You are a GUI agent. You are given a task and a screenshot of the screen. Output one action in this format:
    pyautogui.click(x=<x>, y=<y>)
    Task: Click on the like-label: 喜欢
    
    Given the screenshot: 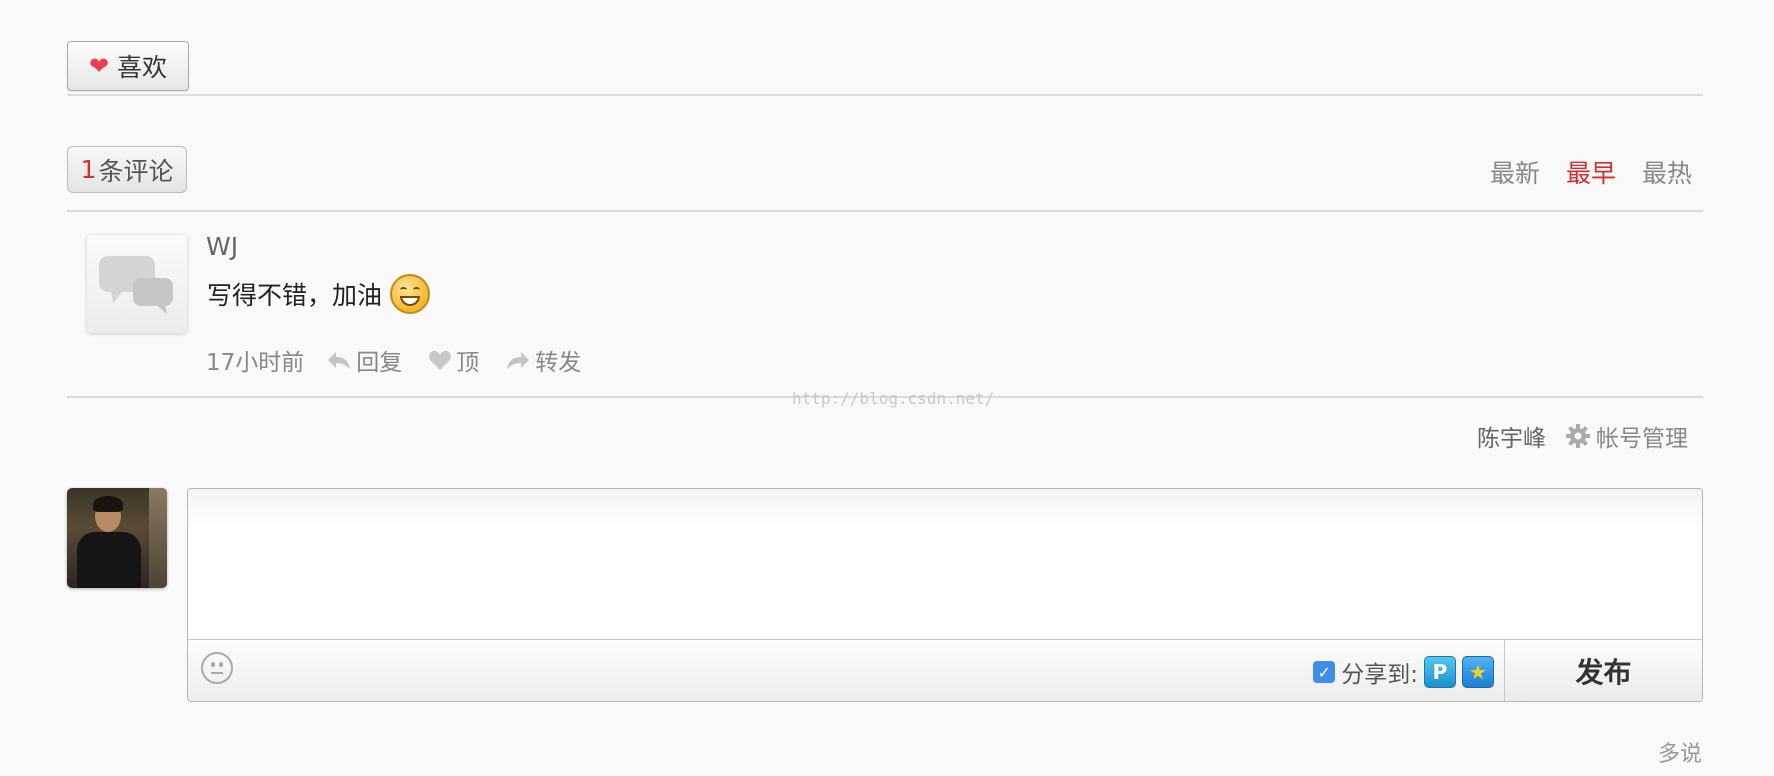 What is the action you would take?
    pyautogui.click(x=142, y=67)
    